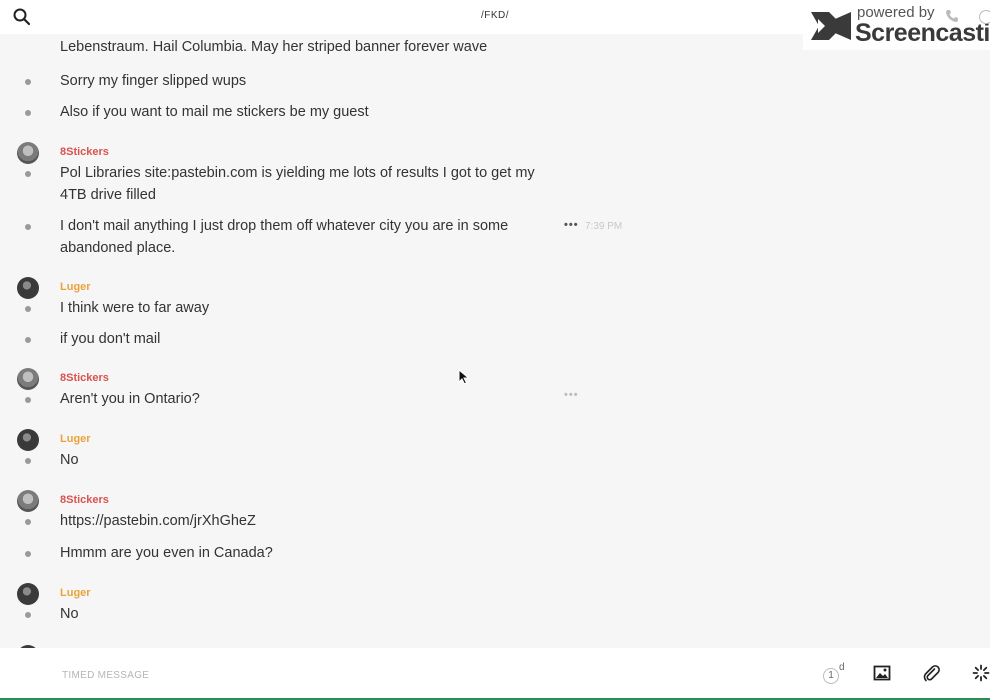 The width and height of the screenshot is (990, 700). What do you see at coordinates (135, 308) in the screenshot?
I see `message-text: I think were to far away` at bounding box center [135, 308].